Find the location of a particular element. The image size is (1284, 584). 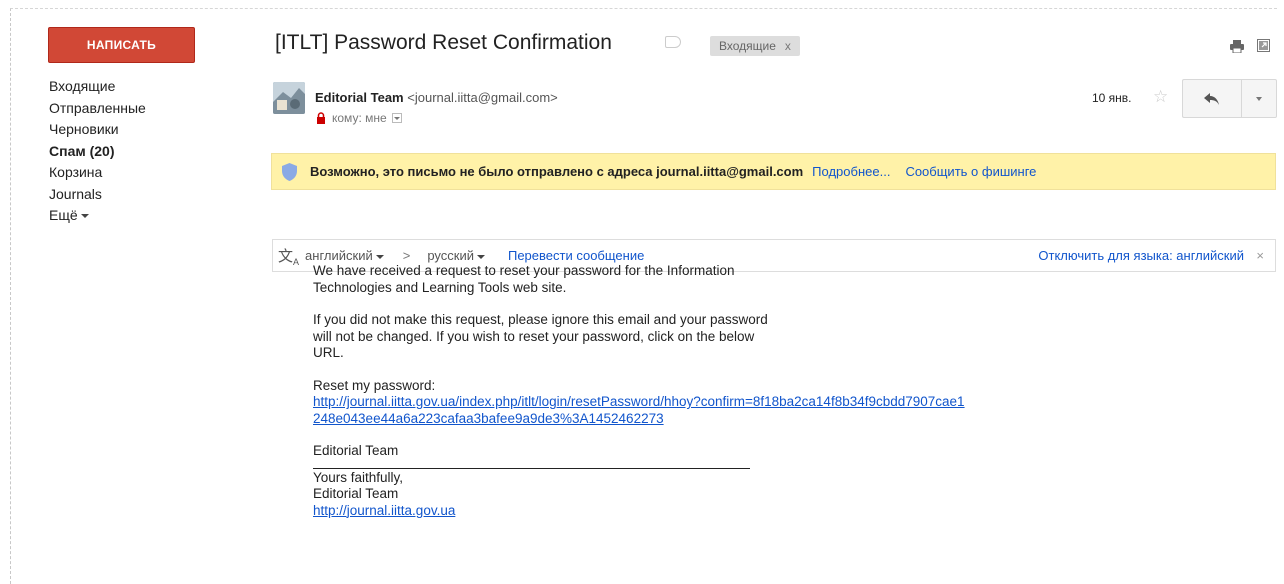

source-language-select: английский is located at coordinates (344, 255).